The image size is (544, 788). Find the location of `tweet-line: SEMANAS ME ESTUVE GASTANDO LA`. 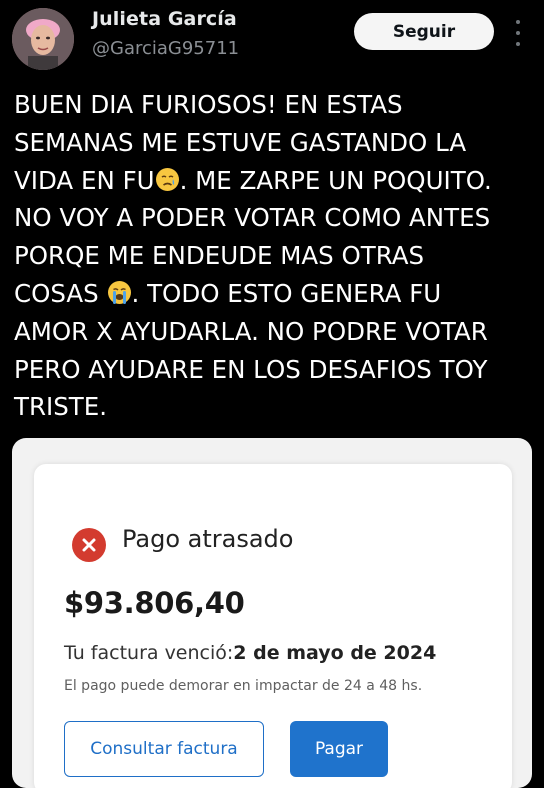

tweet-line: SEMANAS ME ESTUVE GASTANDO LA is located at coordinates (278, 143).